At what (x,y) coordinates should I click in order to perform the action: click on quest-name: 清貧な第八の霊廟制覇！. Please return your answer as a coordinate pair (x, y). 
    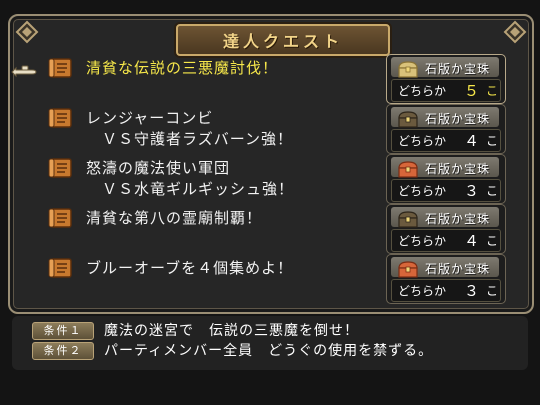
    Looking at the image, I should click on (174, 218).